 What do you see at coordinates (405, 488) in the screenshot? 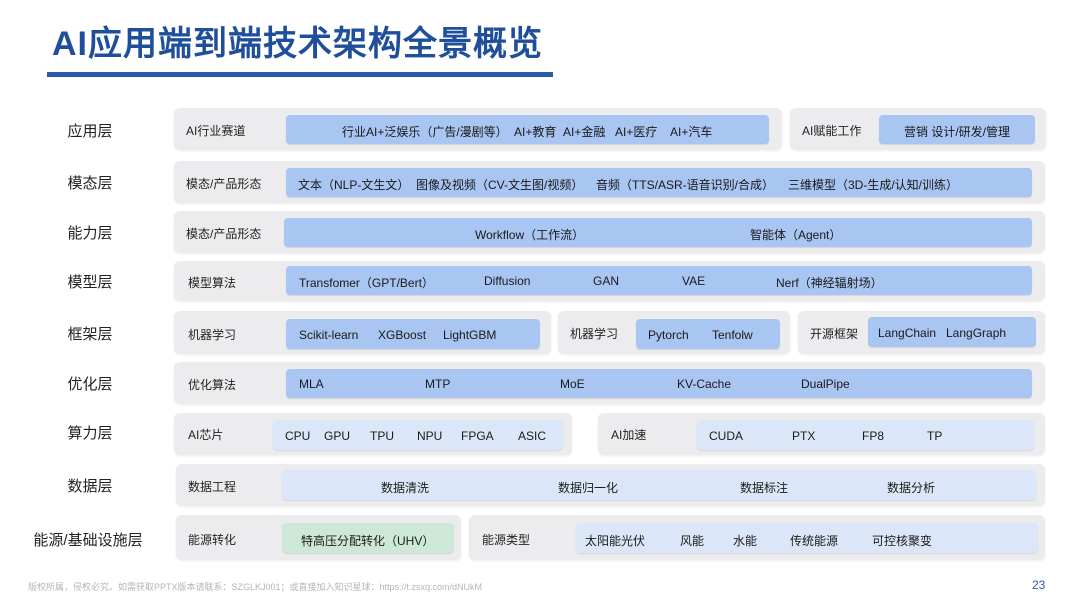
I see `data-item: 数据清洗` at bounding box center [405, 488].